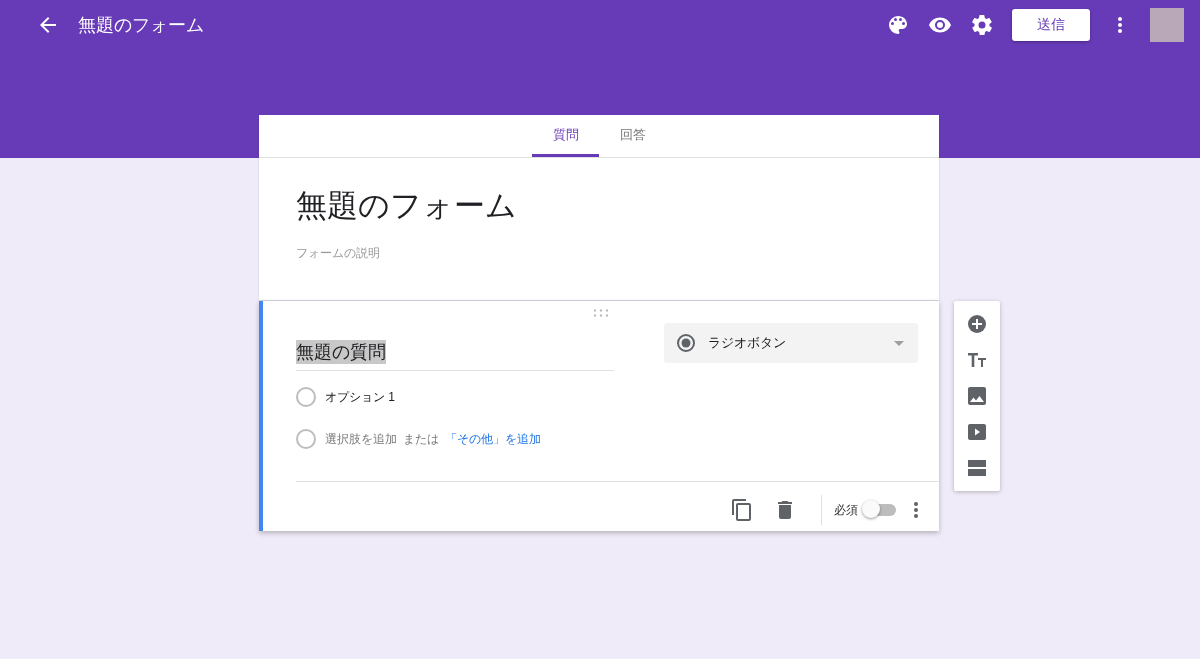 This screenshot has height=659, width=1200. What do you see at coordinates (977, 396) in the screenshot?
I see `image-icon` at bounding box center [977, 396].